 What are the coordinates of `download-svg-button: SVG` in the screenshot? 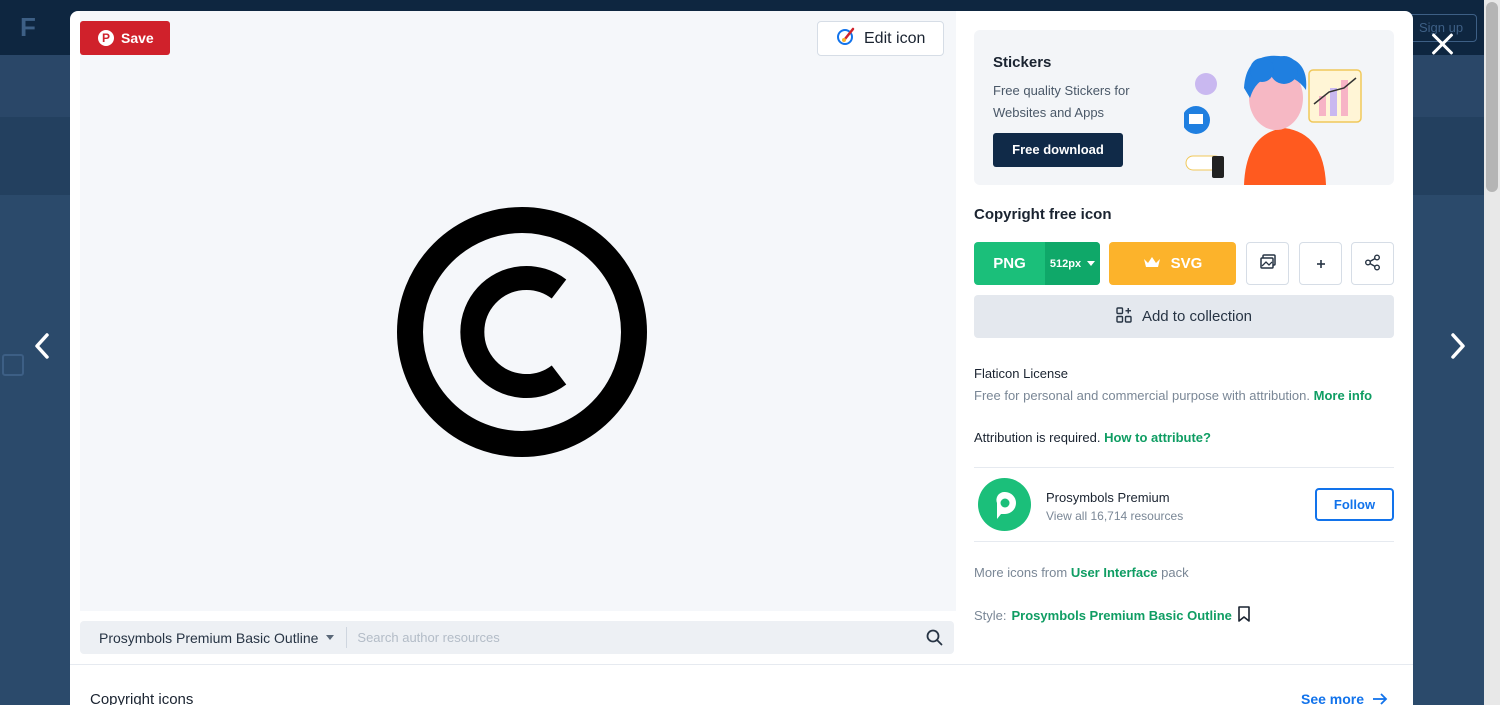 It's located at (1172, 263).